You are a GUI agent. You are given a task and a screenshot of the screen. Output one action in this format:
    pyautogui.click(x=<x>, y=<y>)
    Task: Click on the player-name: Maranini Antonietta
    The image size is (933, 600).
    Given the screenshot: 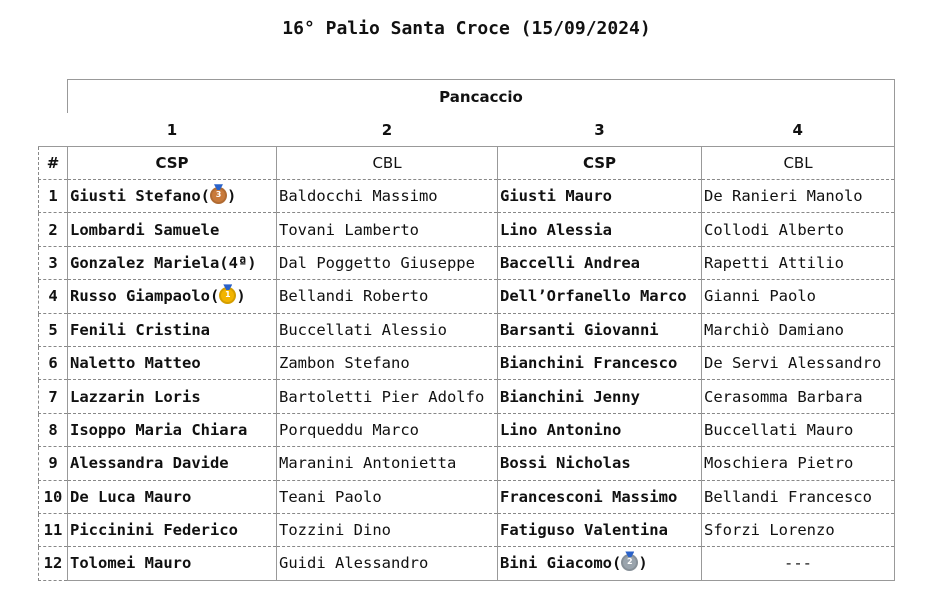 What is the action you would take?
    pyautogui.click(x=368, y=463)
    